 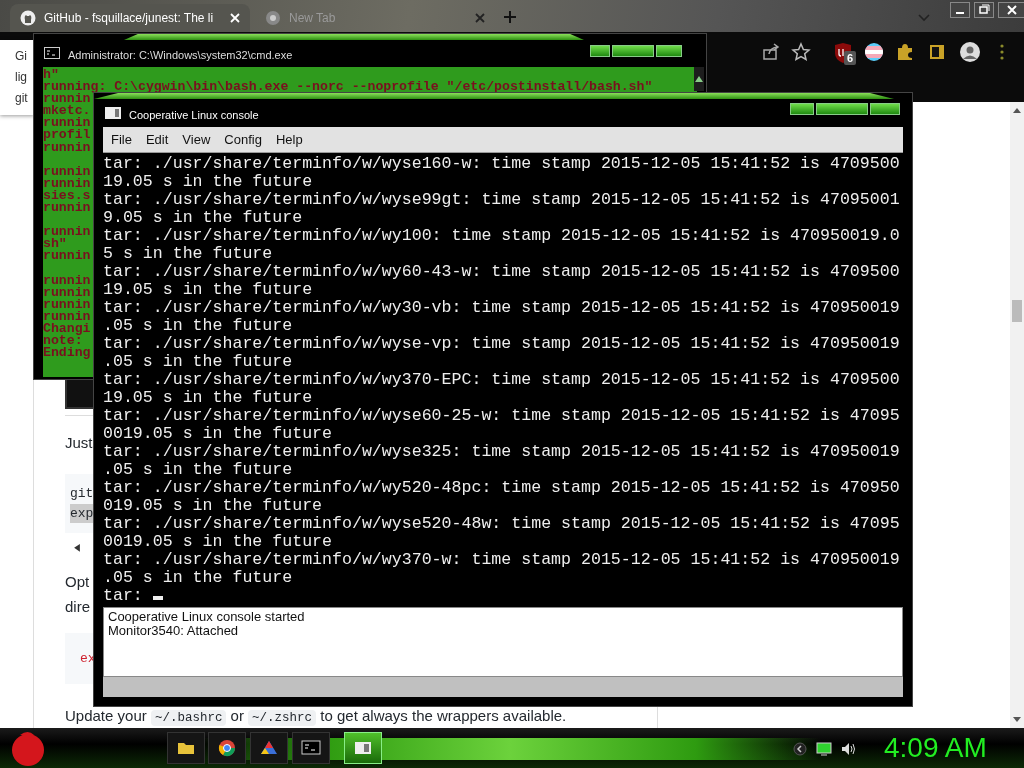 What do you see at coordinates (130, 18) in the screenshot?
I see `browser-tab: GitHub - fsquillace/junest: The li` at bounding box center [130, 18].